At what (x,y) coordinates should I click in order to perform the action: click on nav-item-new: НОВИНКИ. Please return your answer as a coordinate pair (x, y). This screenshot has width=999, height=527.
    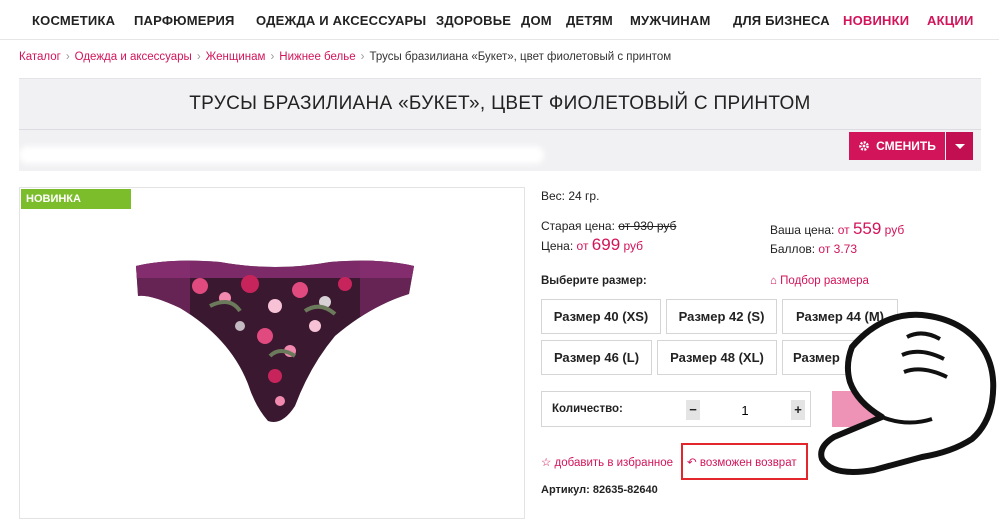
    Looking at the image, I should click on (876, 20).